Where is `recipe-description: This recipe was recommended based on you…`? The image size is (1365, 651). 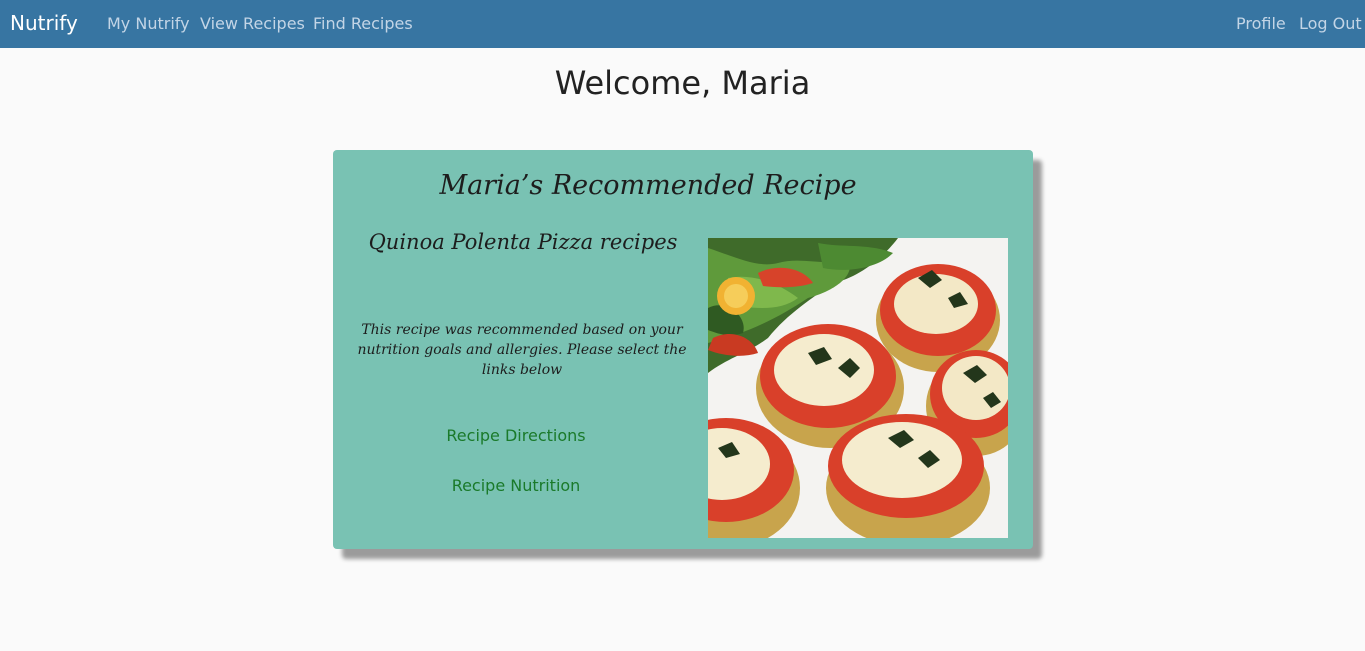 recipe-description: This recipe was recommended based on you… is located at coordinates (522, 350).